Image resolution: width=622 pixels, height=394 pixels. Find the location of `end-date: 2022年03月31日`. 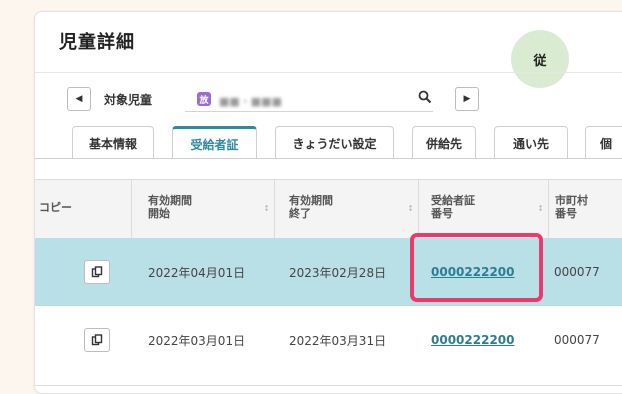

end-date: 2022年03月31日 is located at coordinates (338, 340).